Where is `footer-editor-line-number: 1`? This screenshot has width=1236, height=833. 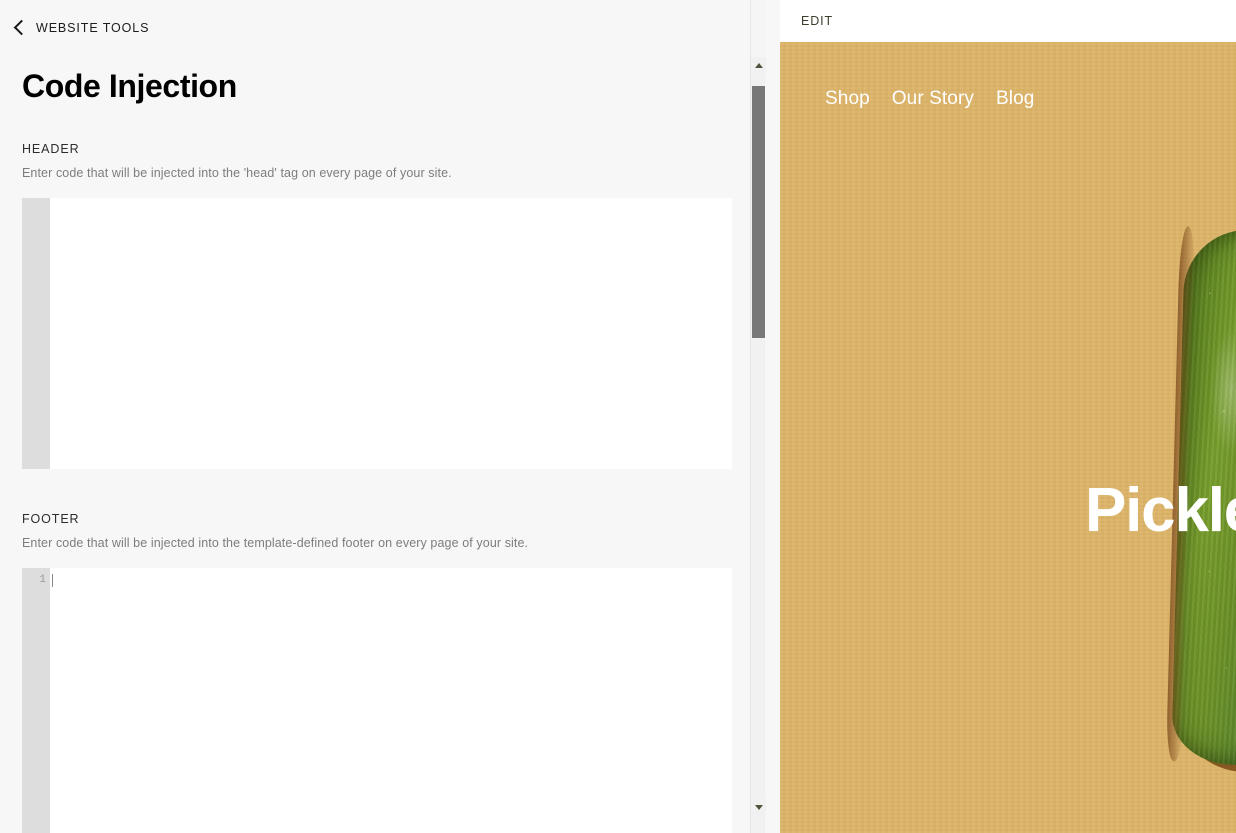 footer-editor-line-number: 1 is located at coordinates (42, 580).